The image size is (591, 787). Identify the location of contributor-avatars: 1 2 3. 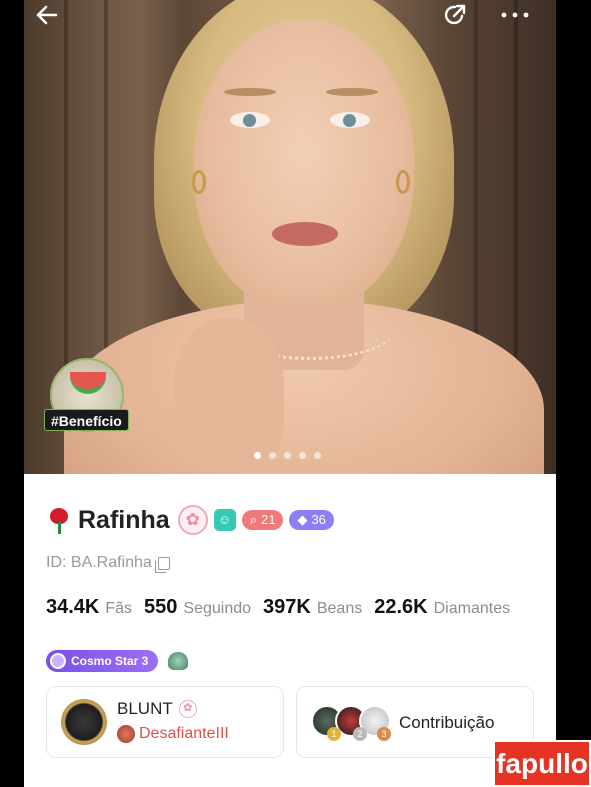
(351, 723).